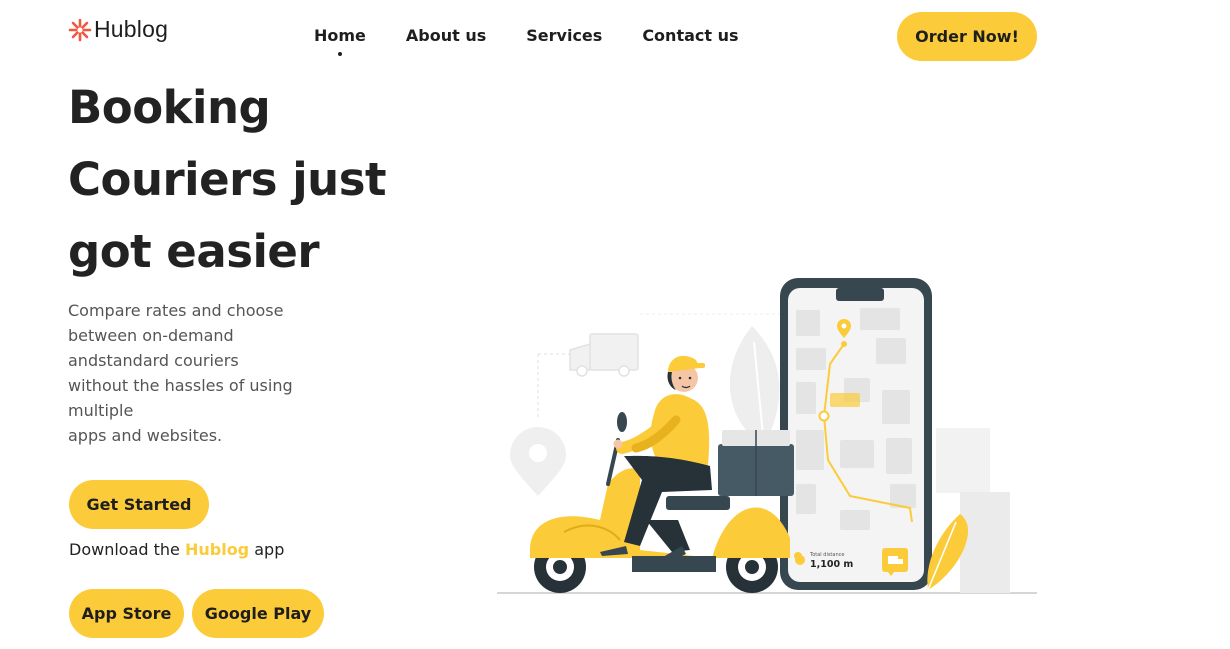 The height and width of the screenshot is (649, 1230). Describe the element at coordinates (967, 36) in the screenshot. I see `order-now-button: Order Now!` at that location.